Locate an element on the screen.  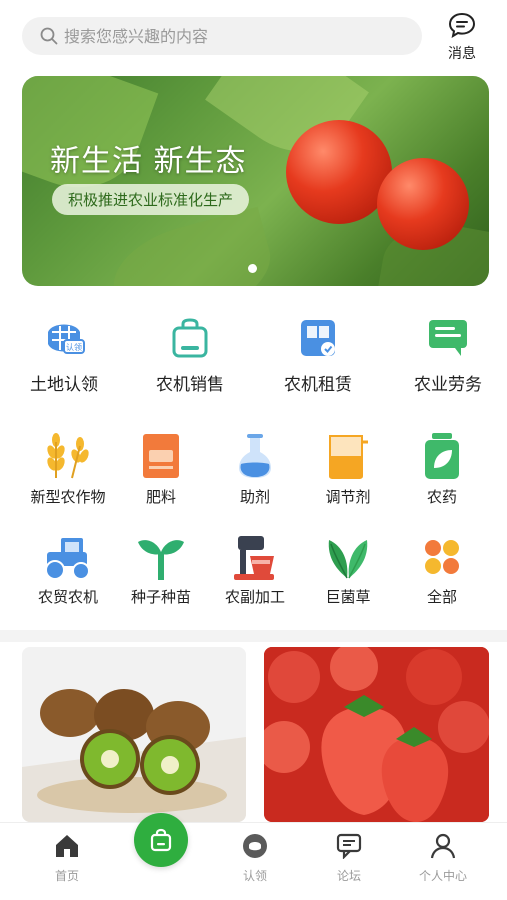
nav-label: 认领 is located at coordinates (254, 876).